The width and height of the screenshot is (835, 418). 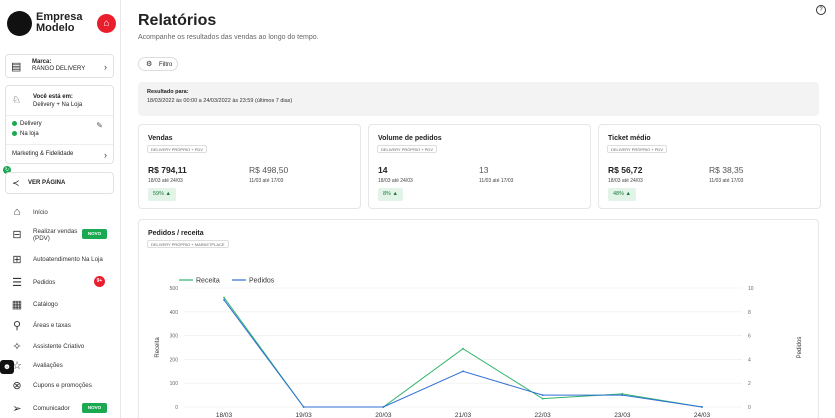 What do you see at coordinates (58, 105) in the screenshot?
I see `channel-value: Delivery + Na Loja` at bounding box center [58, 105].